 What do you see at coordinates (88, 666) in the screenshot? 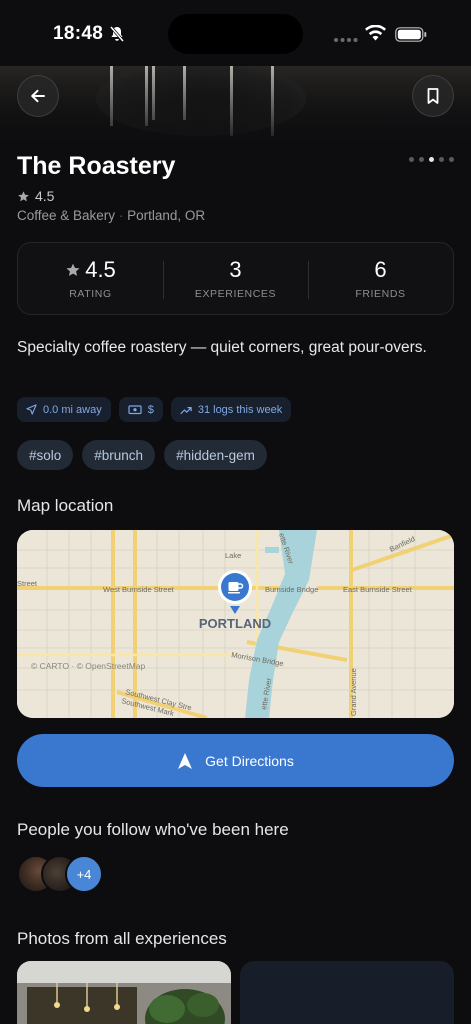
I see `map-attribution: © CARTO · © OpenStreetMap` at bounding box center [88, 666].